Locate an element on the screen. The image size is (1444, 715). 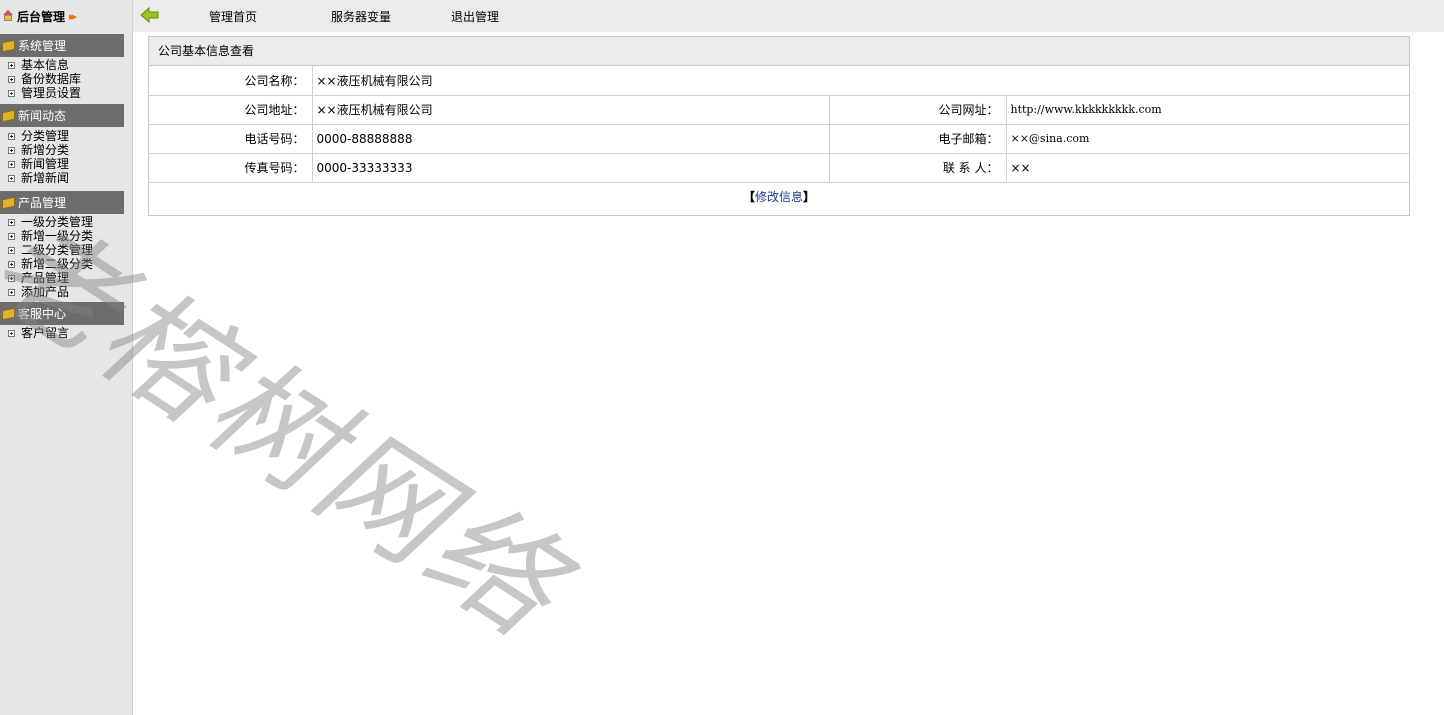
sidebar-item-product-manage: 产品管理 is located at coordinates (62, 278).